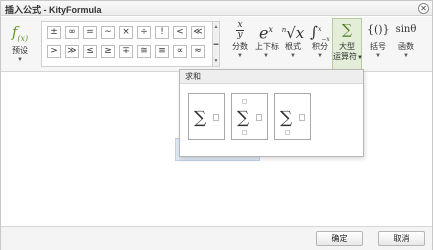 The width and height of the screenshot is (433, 250). Describe the element at coordinates (216, 238) in the screenshot. I see `dialog-footer: 确定 取消` at that location.